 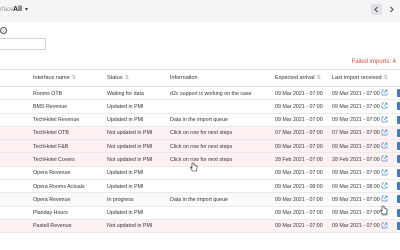 What do you see at coordinates (54, 78) in the screenshot?
I see `column-header-interface-name: Interface name ⇅` at bounding box center [54, 78].